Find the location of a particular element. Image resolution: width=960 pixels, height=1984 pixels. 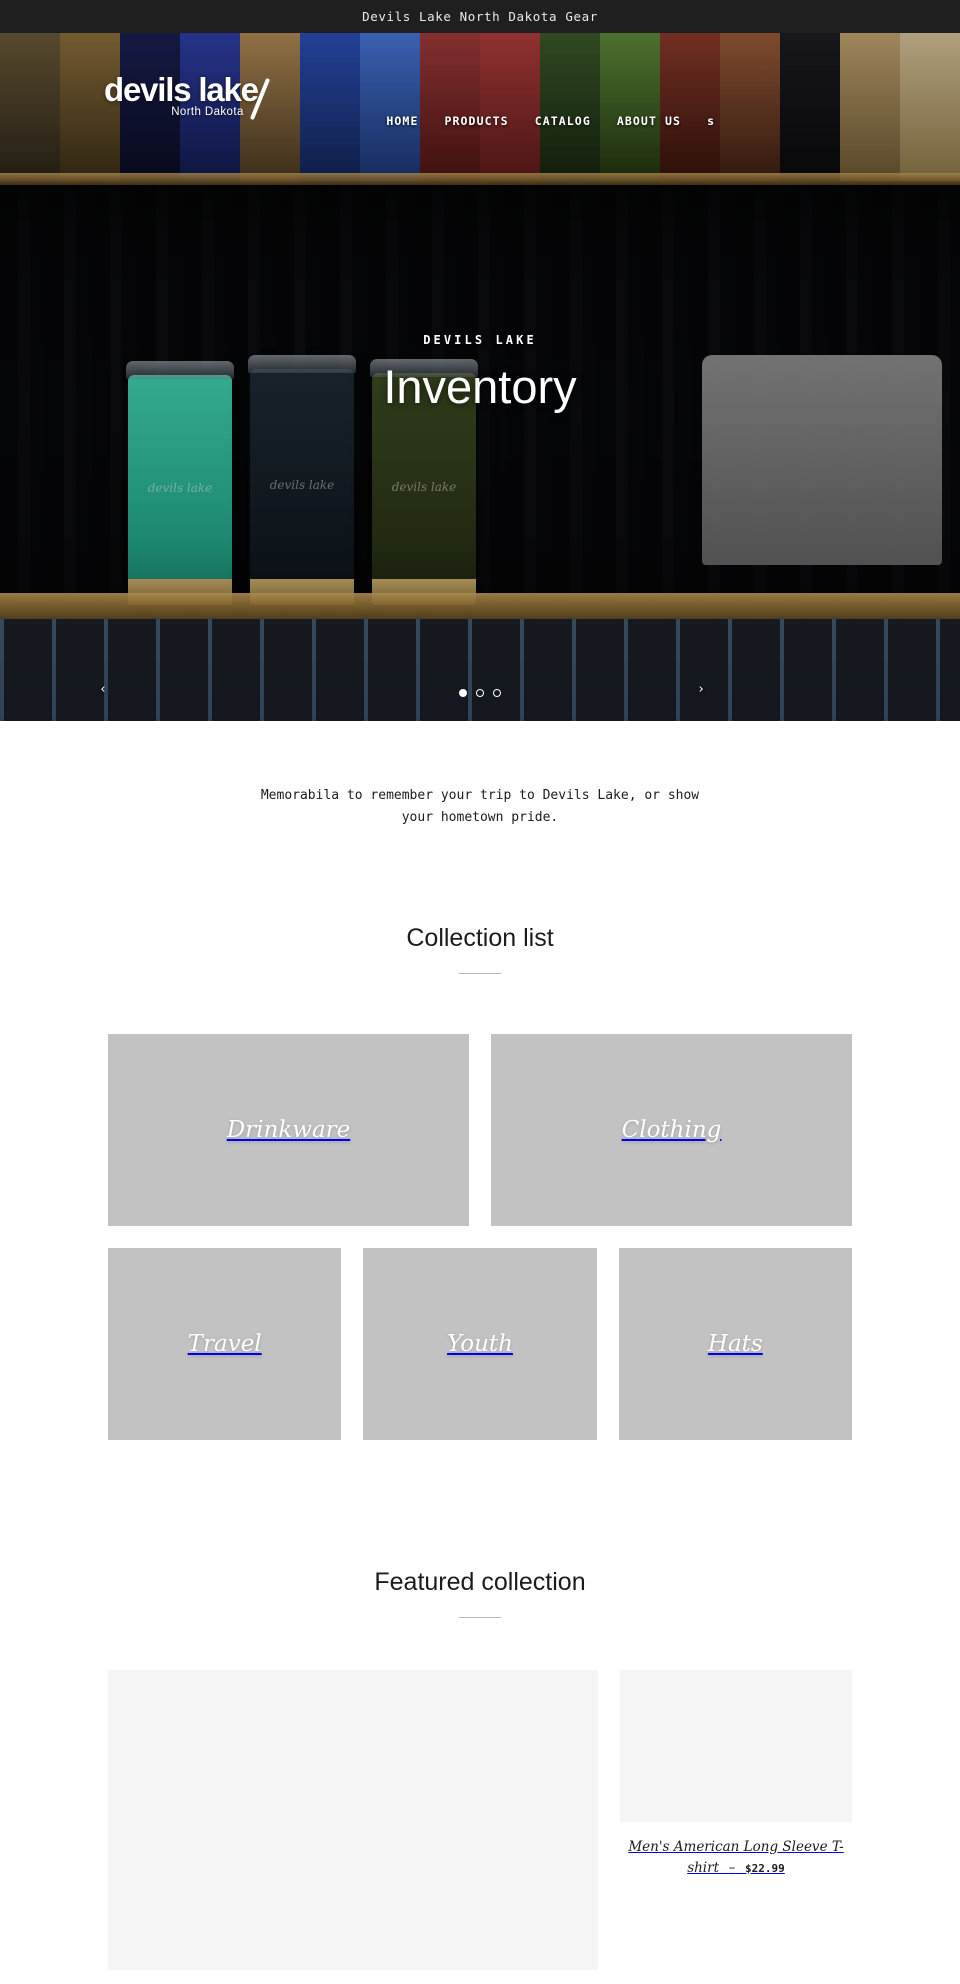

product-title: Men's American Long Sleeve T-shirt is located at coordinates (736, 1857).